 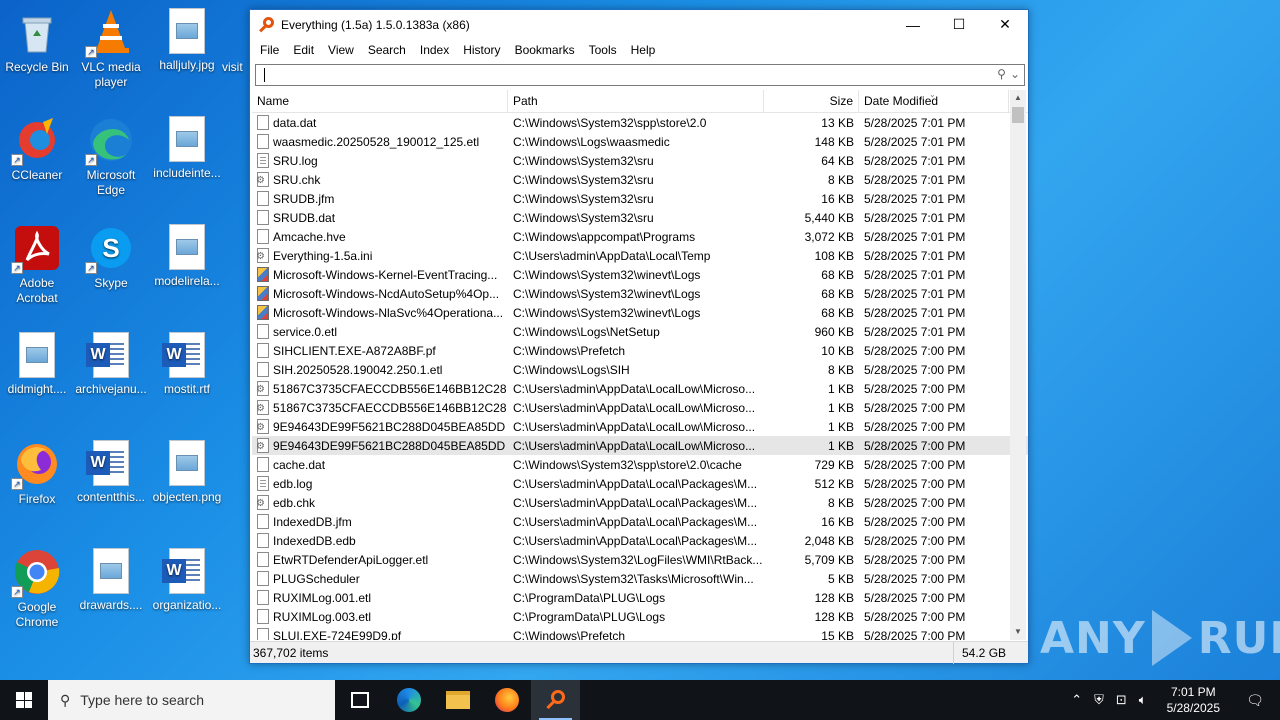 What do you see at coordinates (1143, 700) in the screenshot?
I see `volume-icon: 🔈︎` at bounding box center [1143, 700].